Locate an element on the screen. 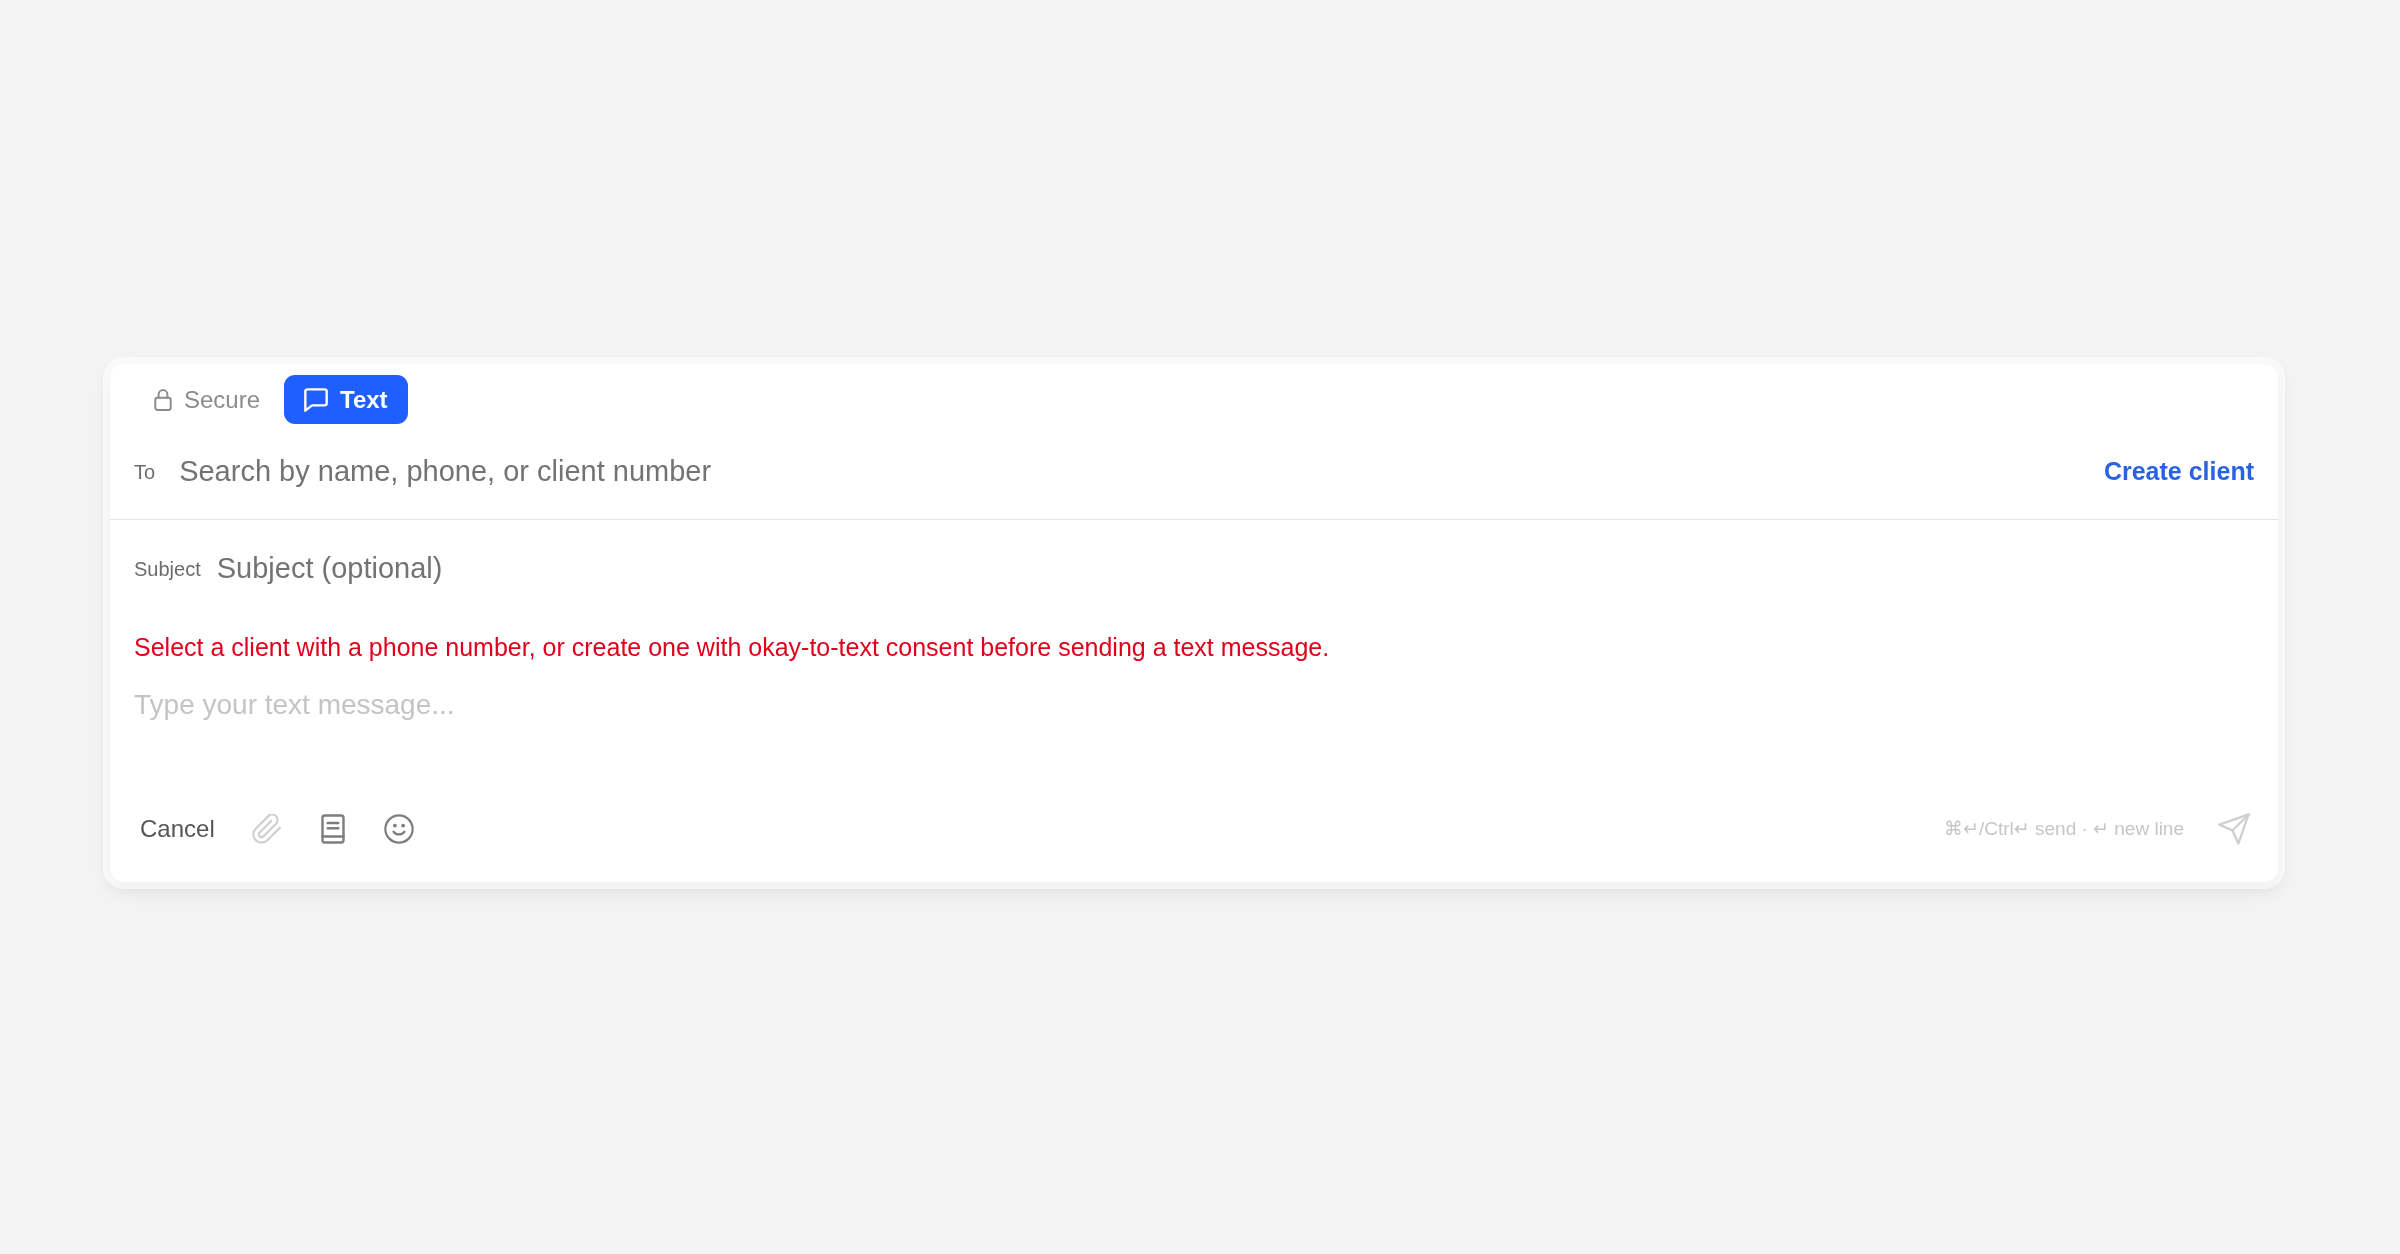 This screenshot has width=2400, height=1254. lock-icon is located at coordinates (163, 399).